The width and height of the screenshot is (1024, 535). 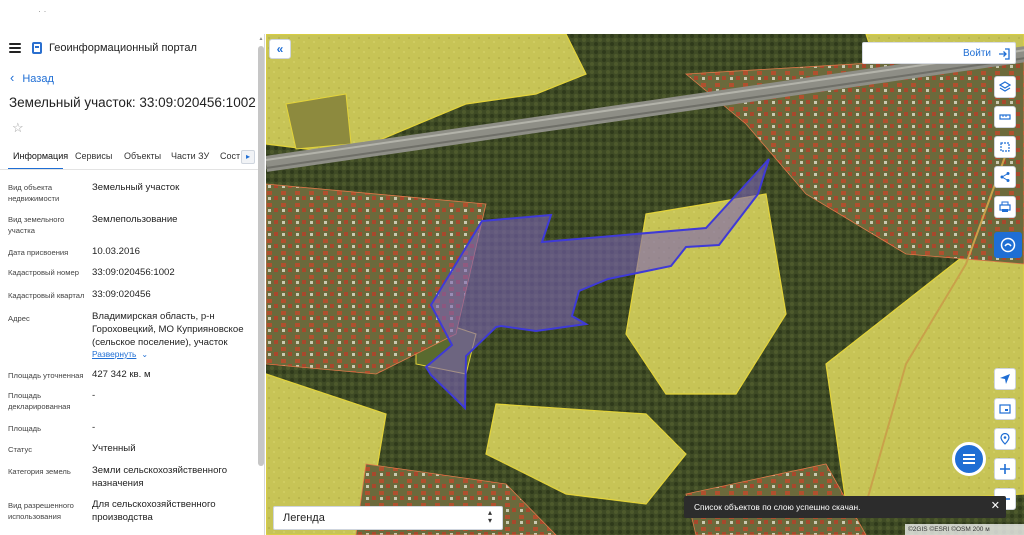 What do you see at coordinates (121, 374) in the screenshot?
I see `field-value: 427 342 кв. м` at bounding box center [121, 374].